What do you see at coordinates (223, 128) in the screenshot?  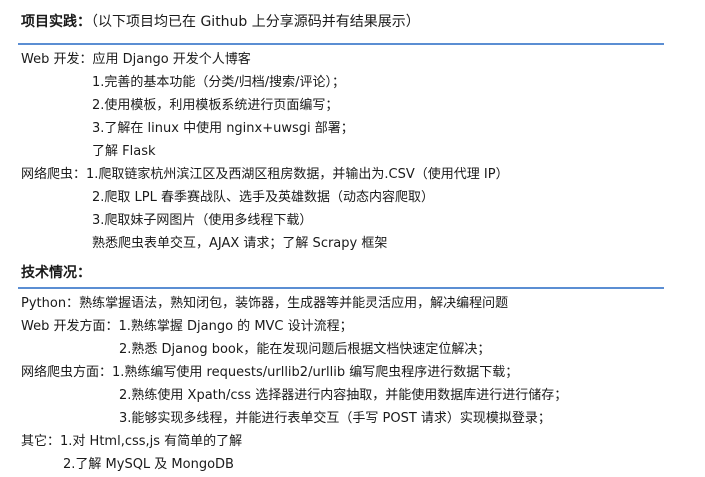 I see `web-project-item: 3.了解在 linux 中使用 nginx+uwsgi 部署；` at bounding box center [223, 128].